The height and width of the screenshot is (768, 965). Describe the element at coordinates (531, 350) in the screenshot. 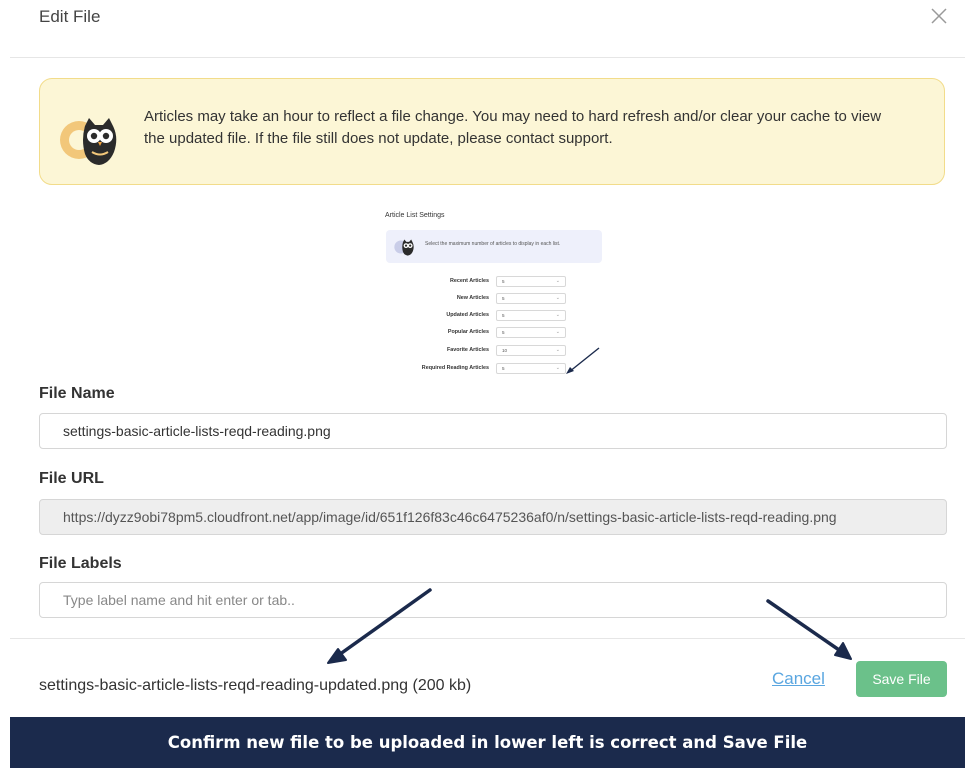

I see `preview-row-select: 10 ⌄` at that location.